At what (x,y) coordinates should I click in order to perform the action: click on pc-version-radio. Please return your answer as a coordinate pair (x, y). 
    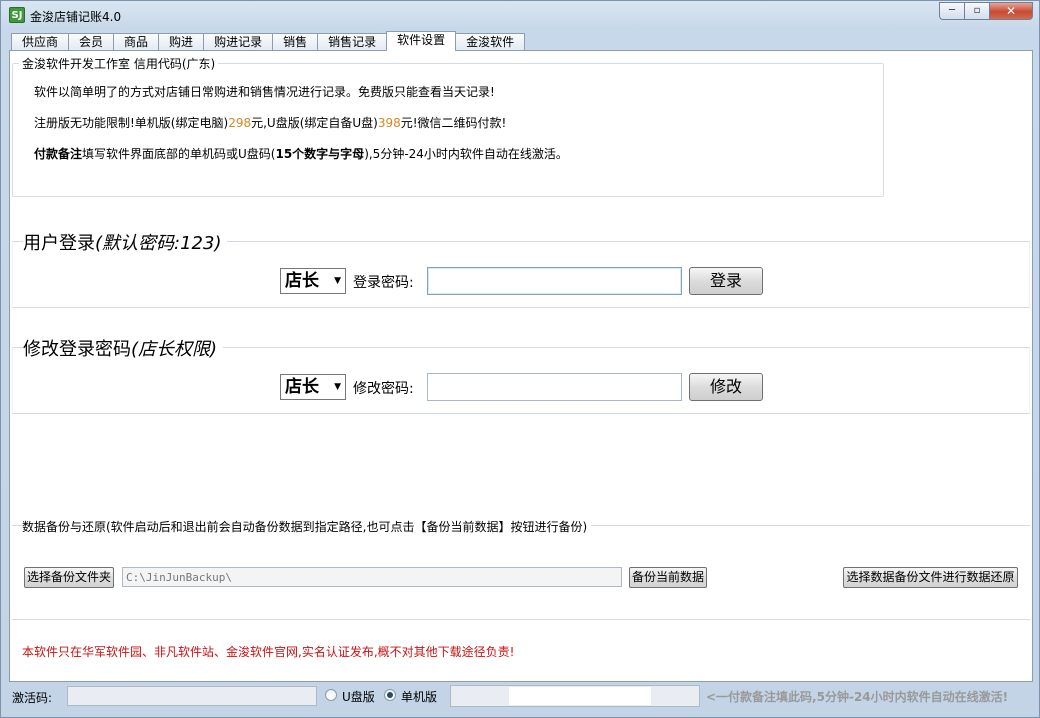
    Looking at the image, I should click on (390, 695).